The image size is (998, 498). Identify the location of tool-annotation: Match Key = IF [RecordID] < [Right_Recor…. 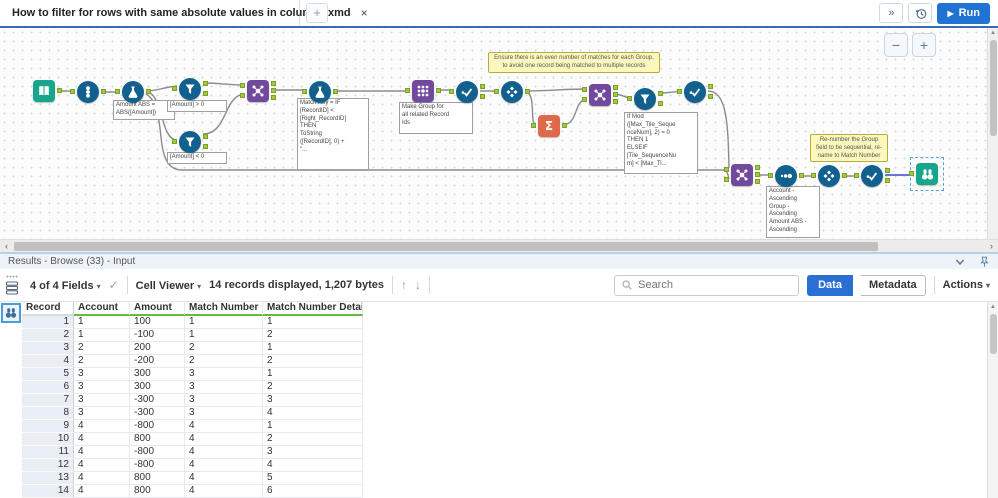
(333, 134).